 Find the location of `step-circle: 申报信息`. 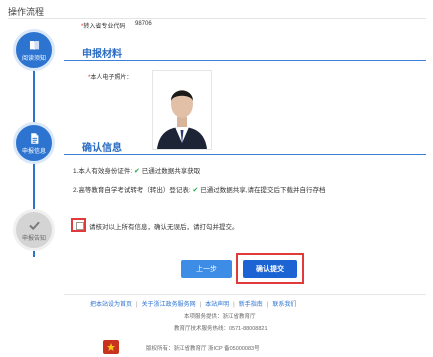

step-circle: 申报信息 is located at coordinates (34, 143).